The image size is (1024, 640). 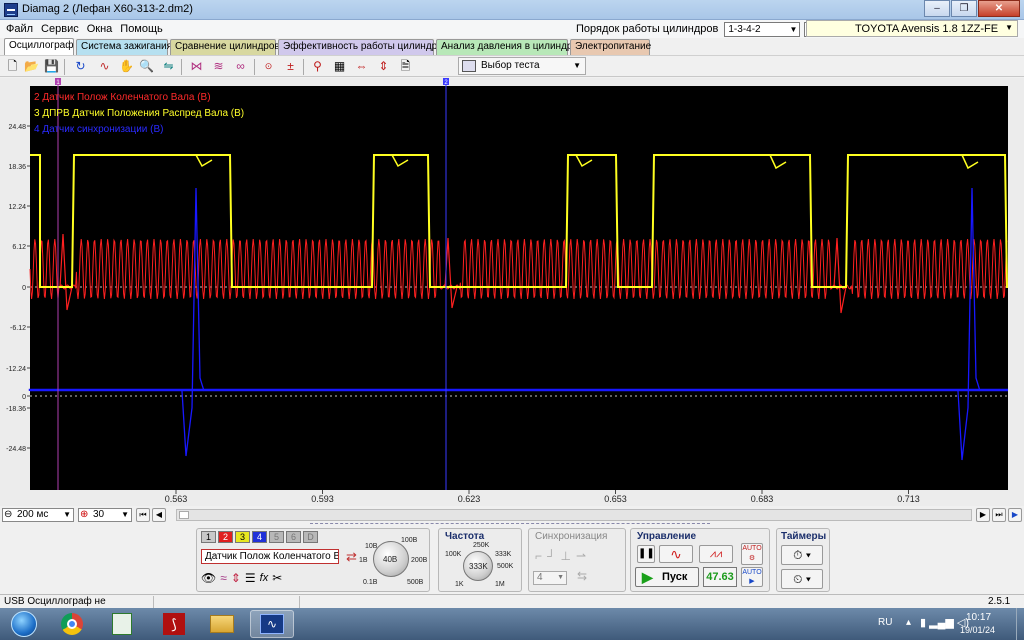 What do you see at coordinates (184, 515) in the screenshot?
I see `scroll-thumb` at bounding box center [184, 515].